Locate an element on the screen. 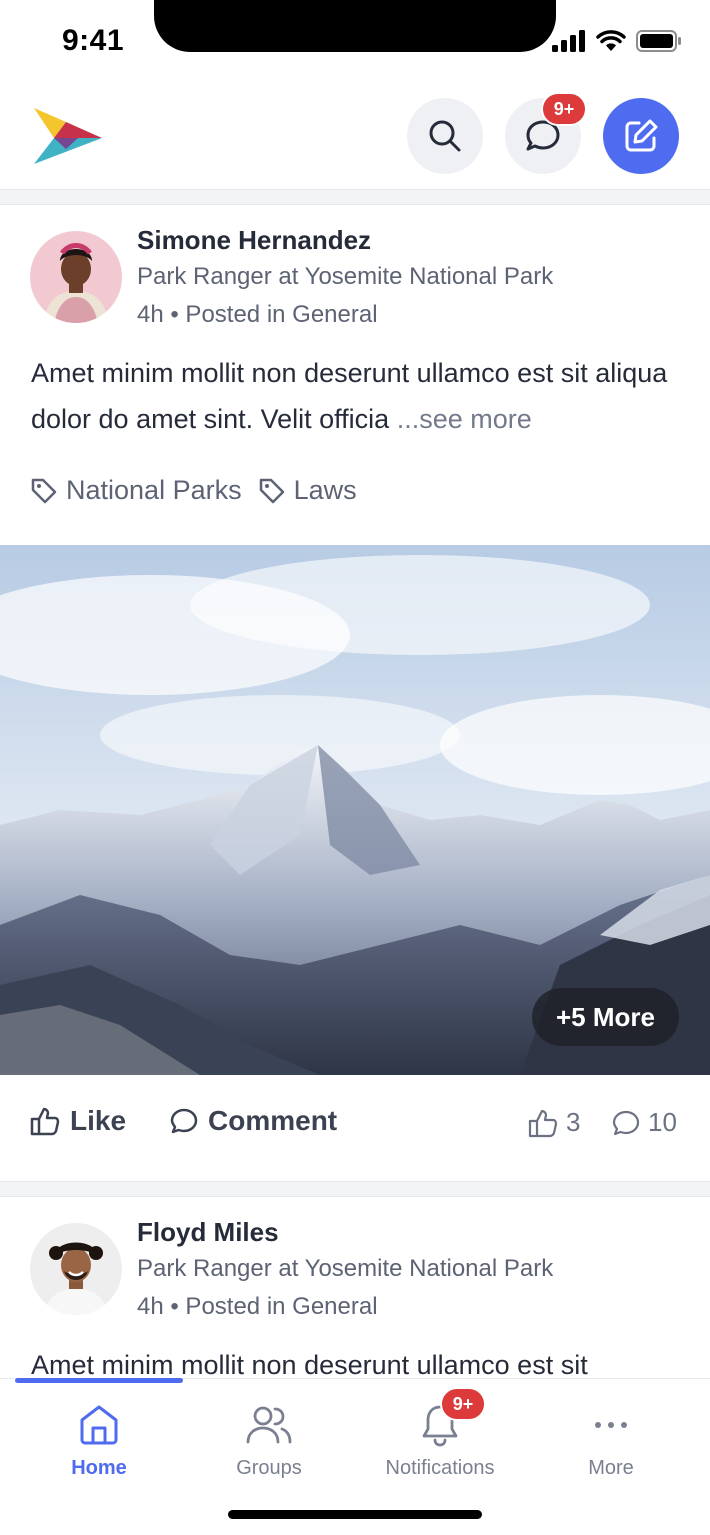 The width and height of the screenshot is (710, 1535). status-bar: 9:41 is located at coordinates (355, 44).